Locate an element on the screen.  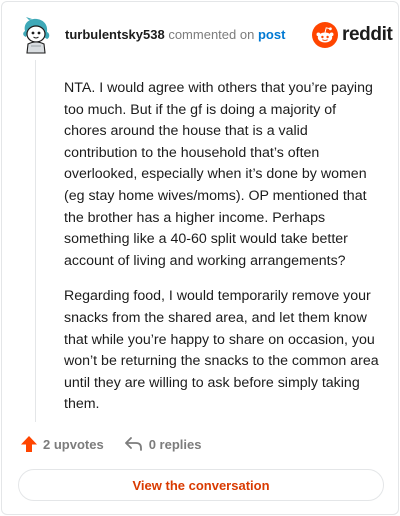
view-conversation-button: View the conversation is located at coordinates (201, 485).